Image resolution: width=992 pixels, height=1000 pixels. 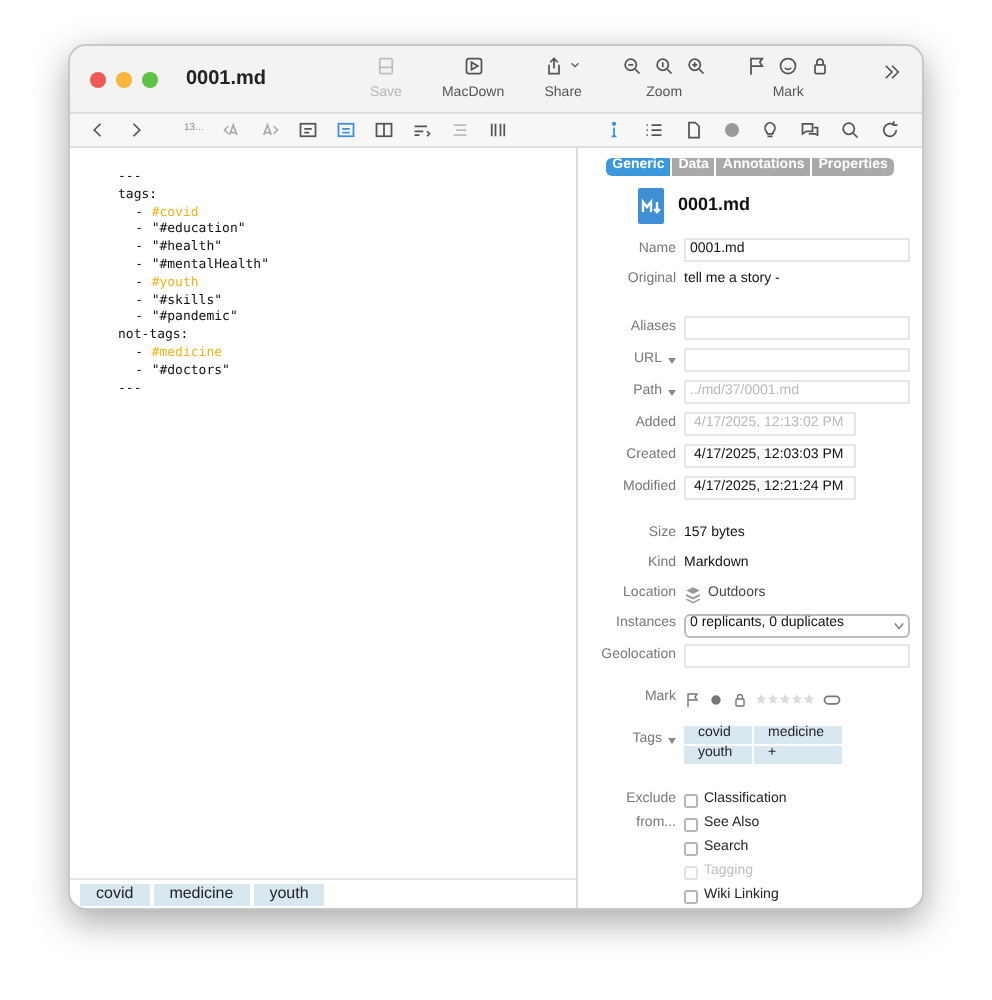 I want to click on preview-icon, so click(x=473, y=65).